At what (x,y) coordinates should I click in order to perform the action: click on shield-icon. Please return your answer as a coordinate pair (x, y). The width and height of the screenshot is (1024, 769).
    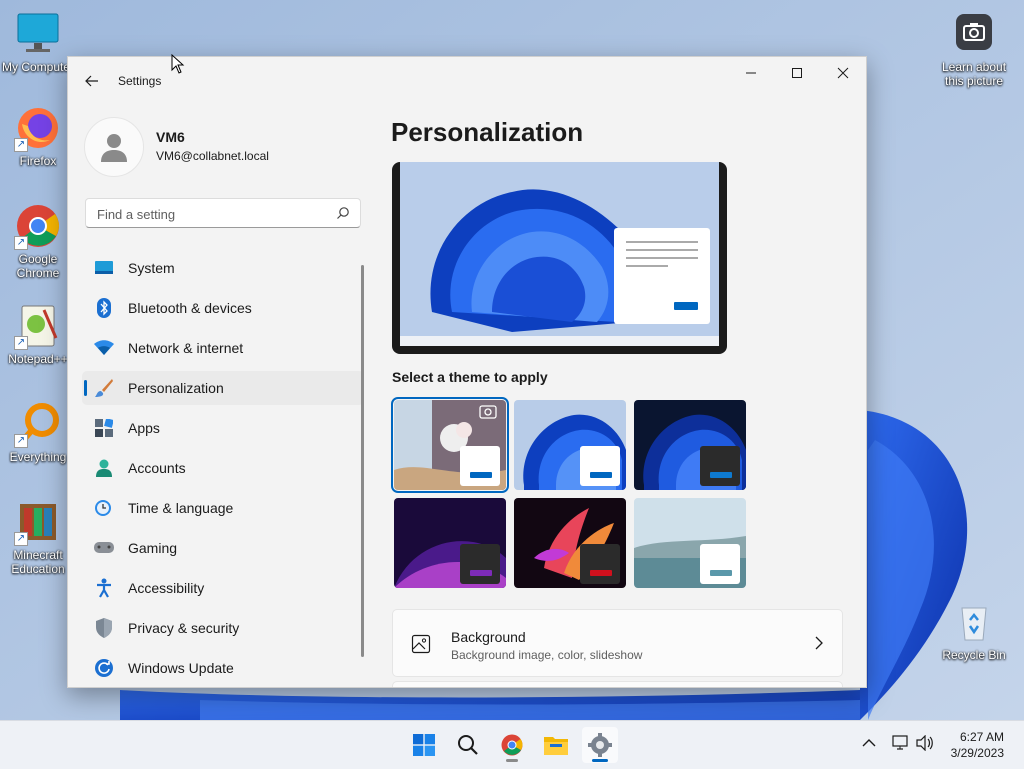
    Looking at the image, I should click on (104, 628).